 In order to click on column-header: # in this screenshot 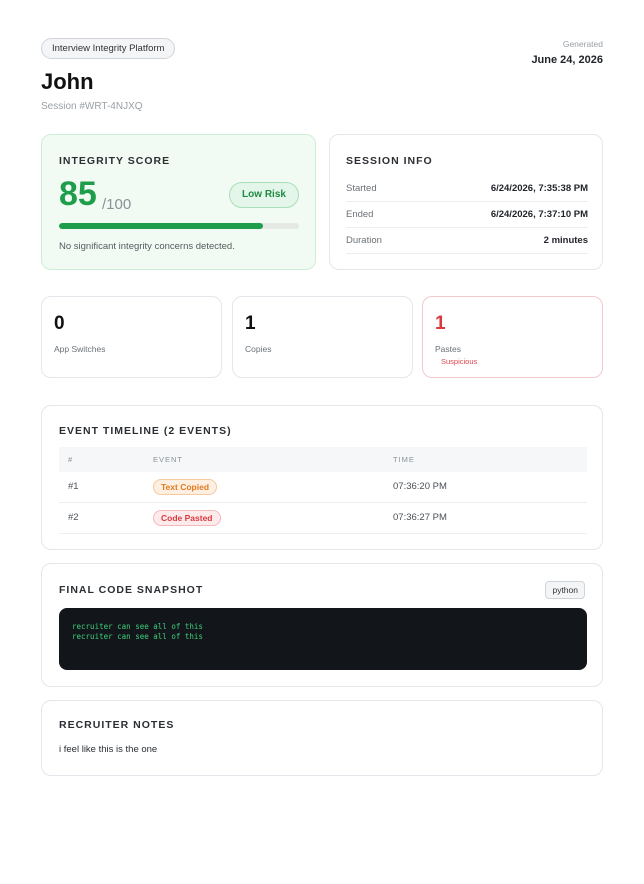, I will do `click(71, 459)`.